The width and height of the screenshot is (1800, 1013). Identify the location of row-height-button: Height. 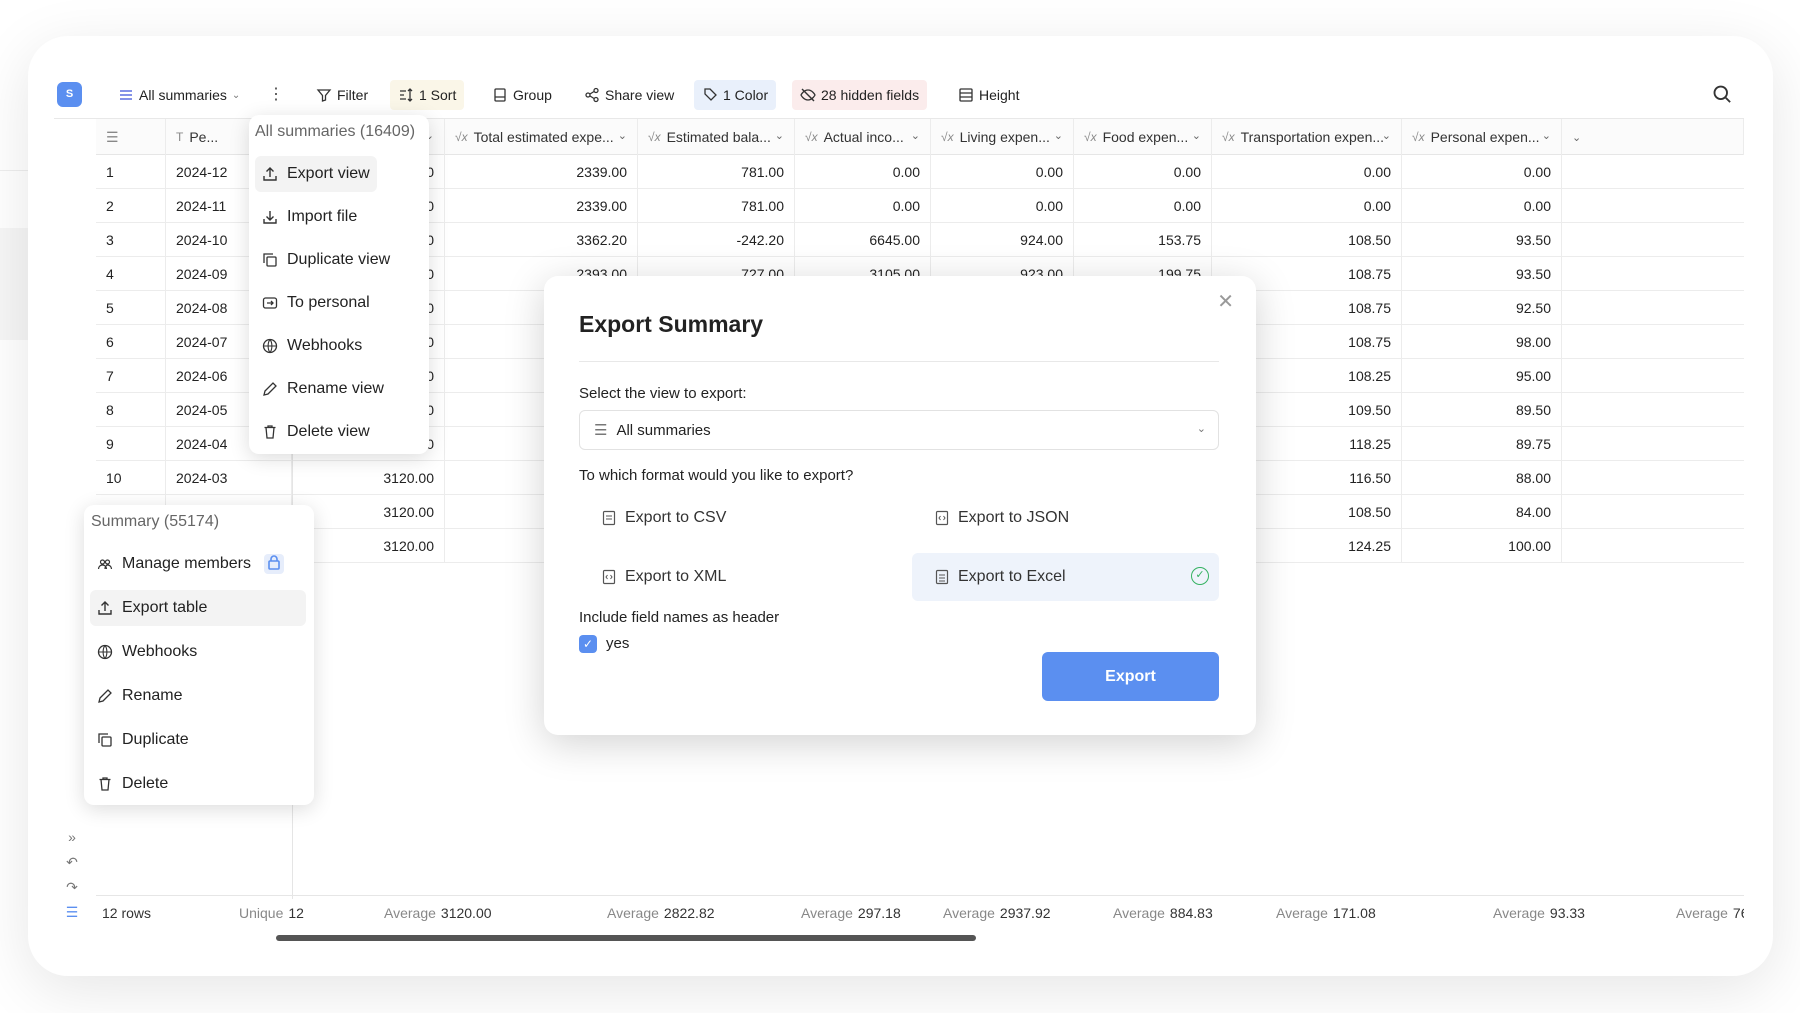
(988, 95).